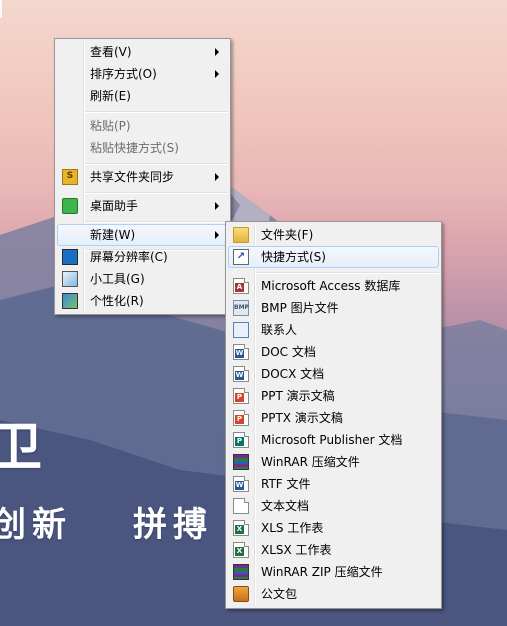  I want to click on menu-item-personalize: 个性化(R), so click(142, 301).